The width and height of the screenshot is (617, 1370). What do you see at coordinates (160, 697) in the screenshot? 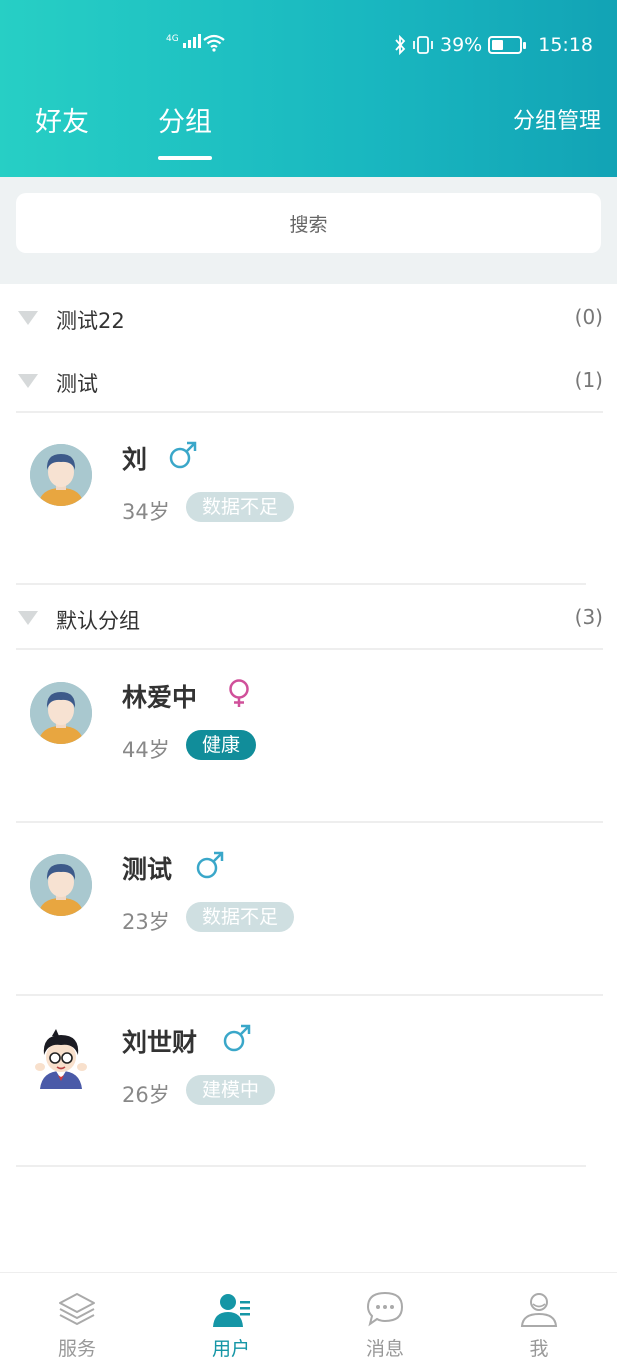
I see `member-name: 林爱中` at bounding box center [160, 697].